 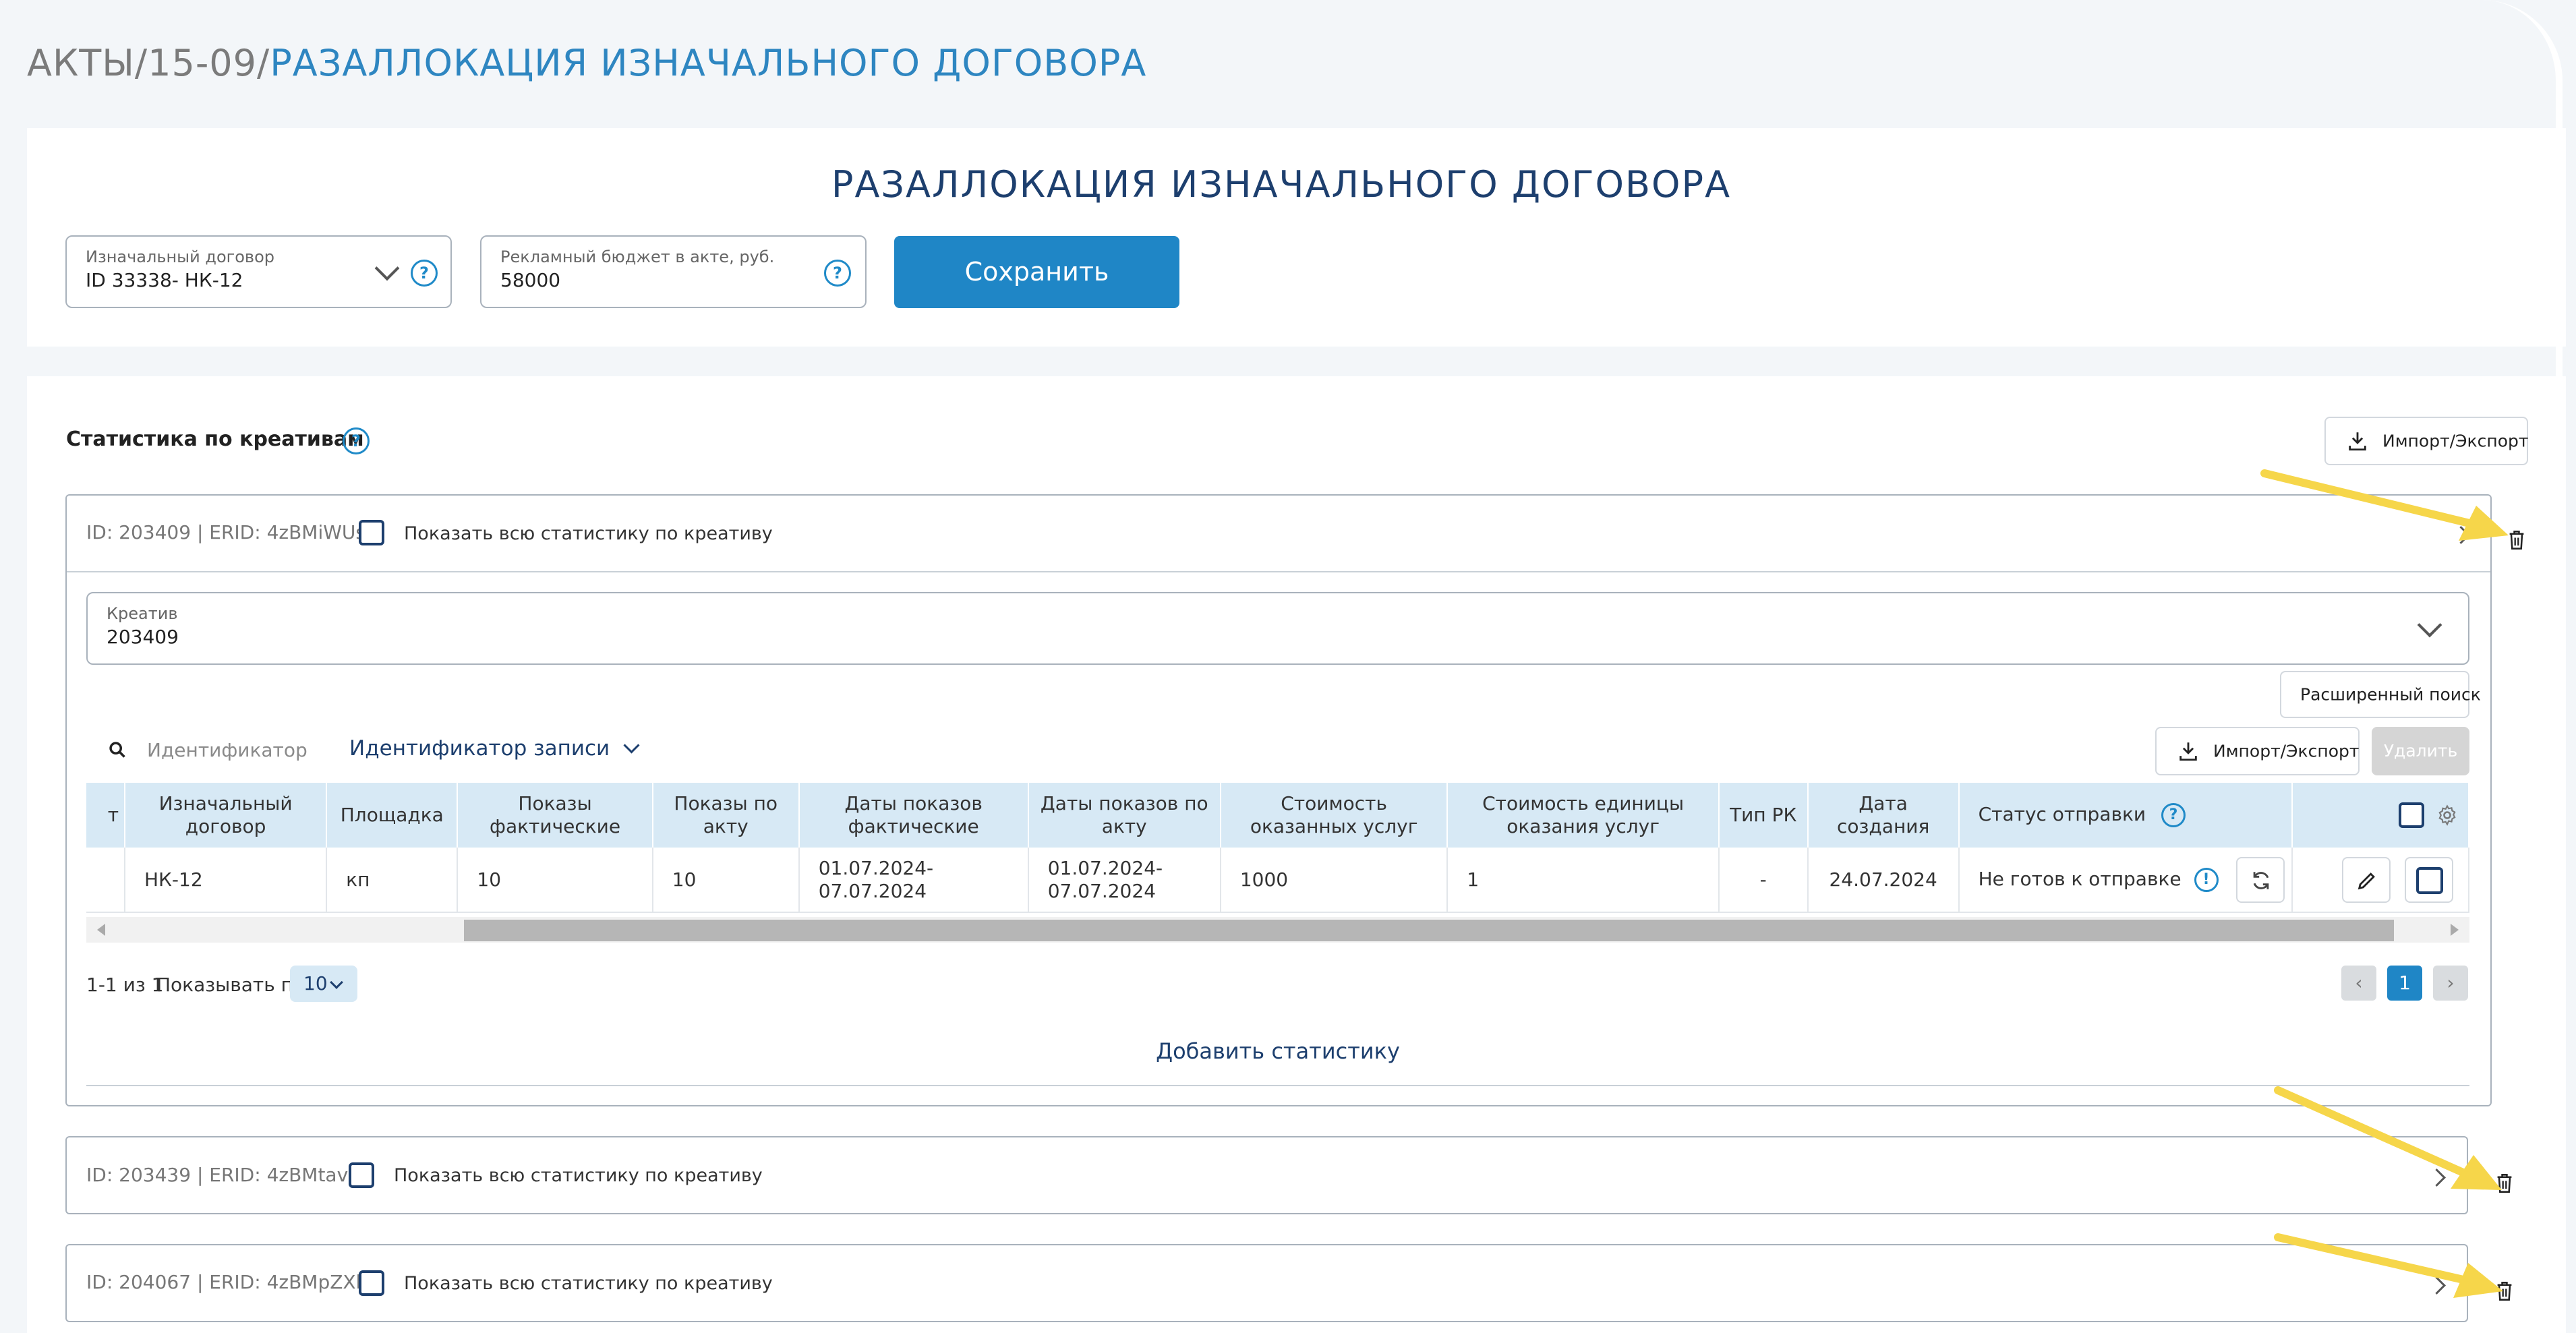 What do you see at coordinates (392, 880) in the screenshot?
I see `table-cell: кп` at bounding box center [392, 880].